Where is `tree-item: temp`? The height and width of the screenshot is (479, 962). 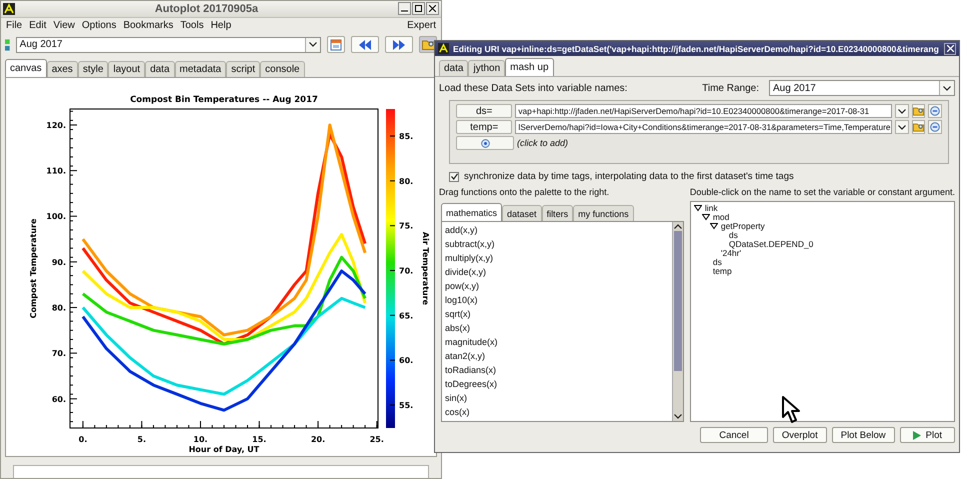 tree-item: temp is located at coordinates (722, 271).